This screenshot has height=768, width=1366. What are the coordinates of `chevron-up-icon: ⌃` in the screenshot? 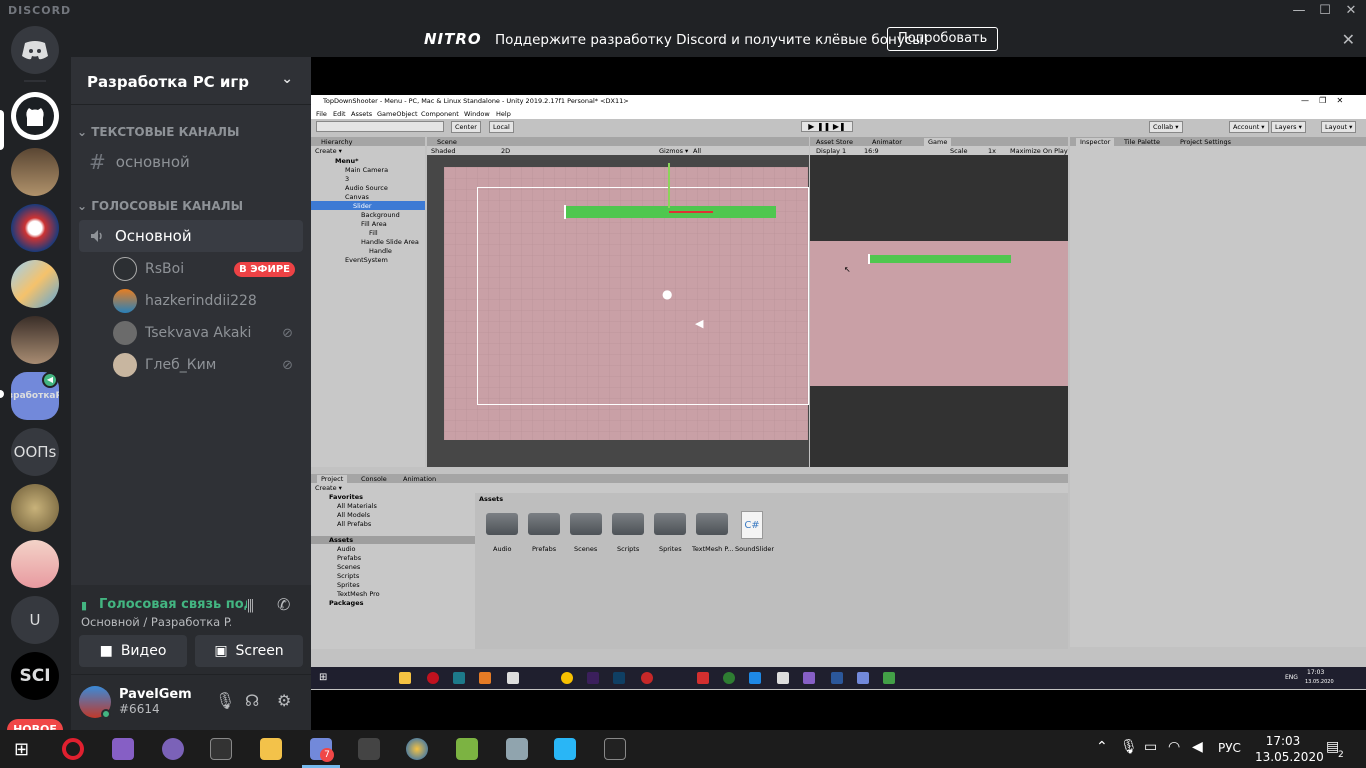 It's located at (1102, 747).